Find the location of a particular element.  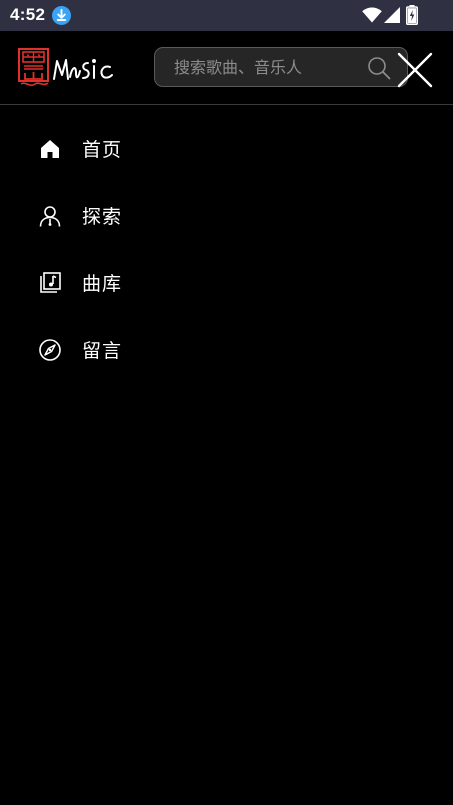

wifi-icon is located at coordinates (372, 15).